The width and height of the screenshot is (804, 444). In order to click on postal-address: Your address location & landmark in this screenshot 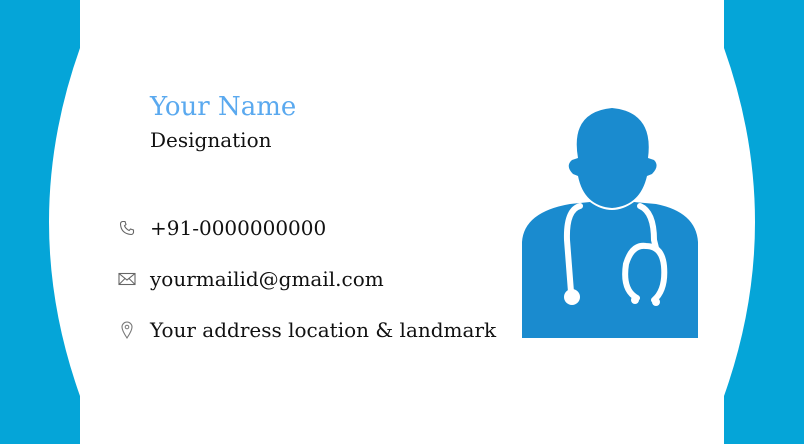, I will do `click(323, 330)`.